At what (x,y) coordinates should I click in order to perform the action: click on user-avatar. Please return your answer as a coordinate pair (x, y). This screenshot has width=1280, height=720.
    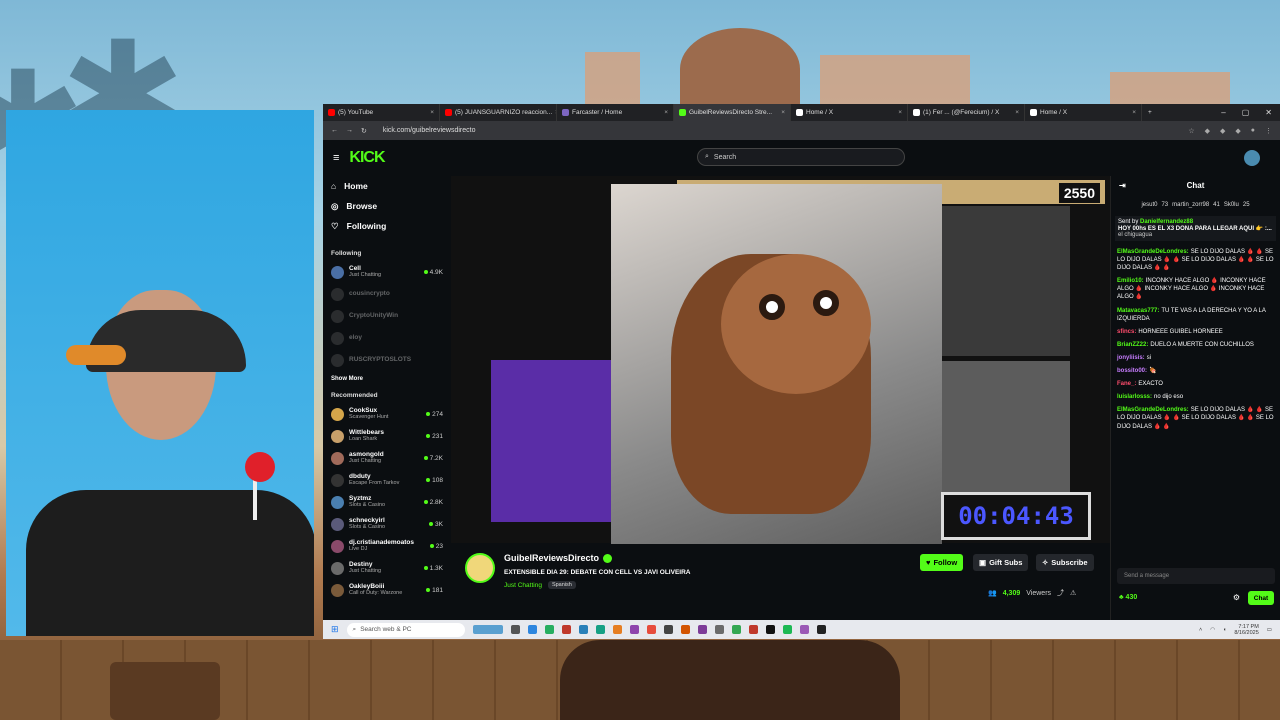
    Looking at the image, I should click on (1252, 158).